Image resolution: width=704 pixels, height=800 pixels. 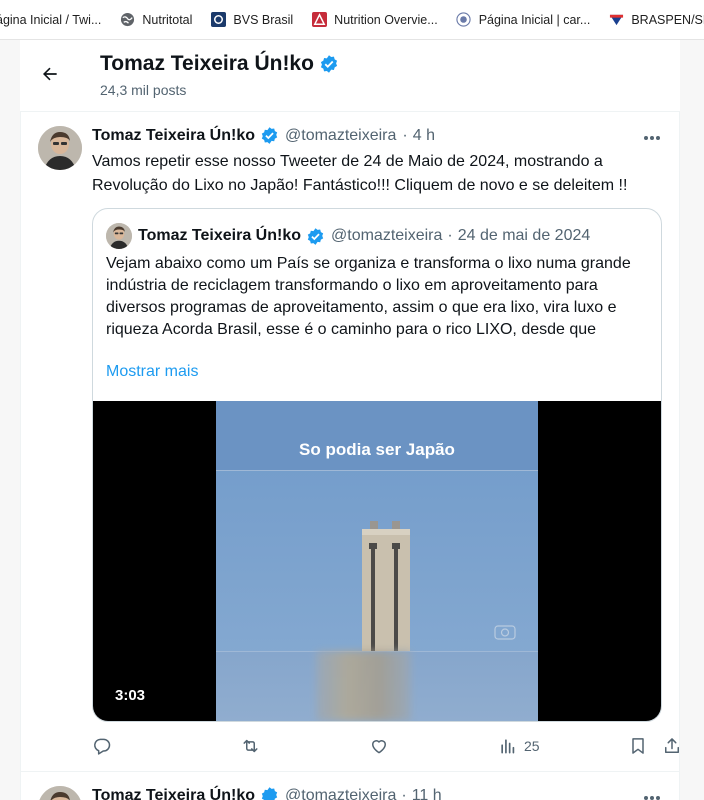 What do you see at coordinates (319, 20) in the screenshot?
I see `nutrition-icon` at bounding box center [319, 20].